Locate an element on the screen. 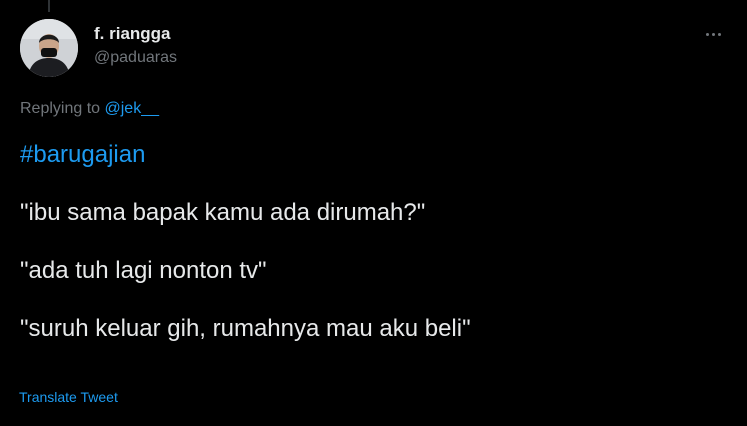  more-horizontal-icon is located at coordinates (707, 34).